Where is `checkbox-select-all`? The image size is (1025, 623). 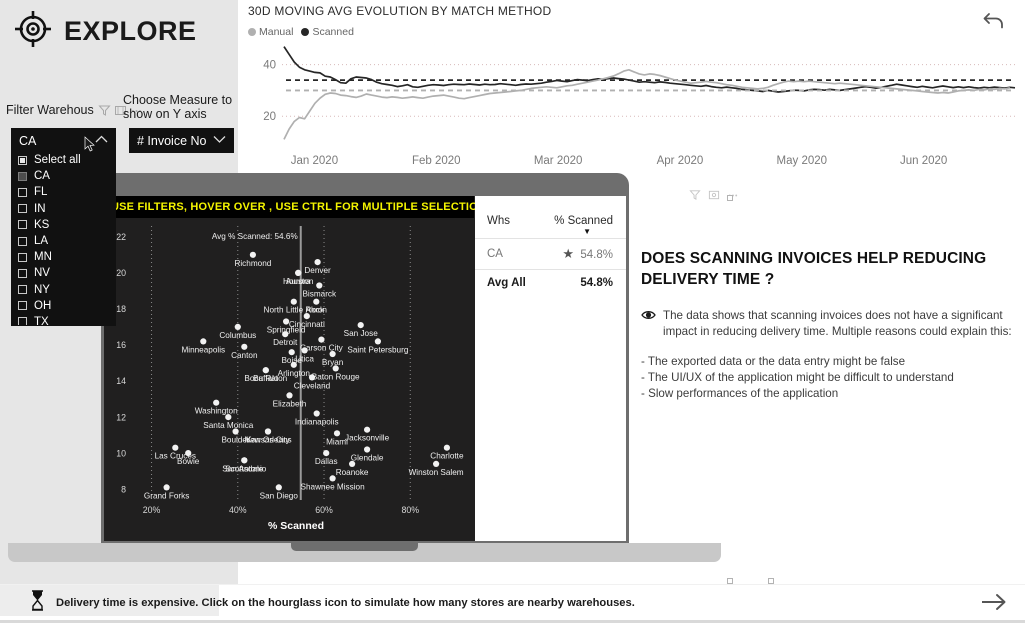 checkbox-select-all is located at coordinates (22, 160).